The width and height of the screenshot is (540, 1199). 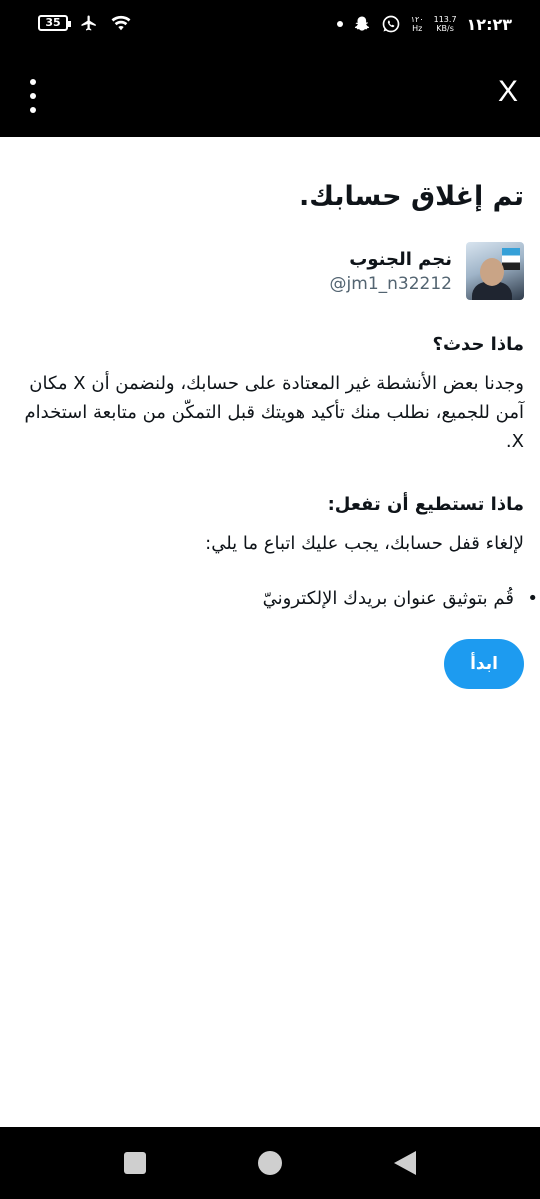 I want to click on network-speed-unit: KB/s, so click(x=445, y=28).